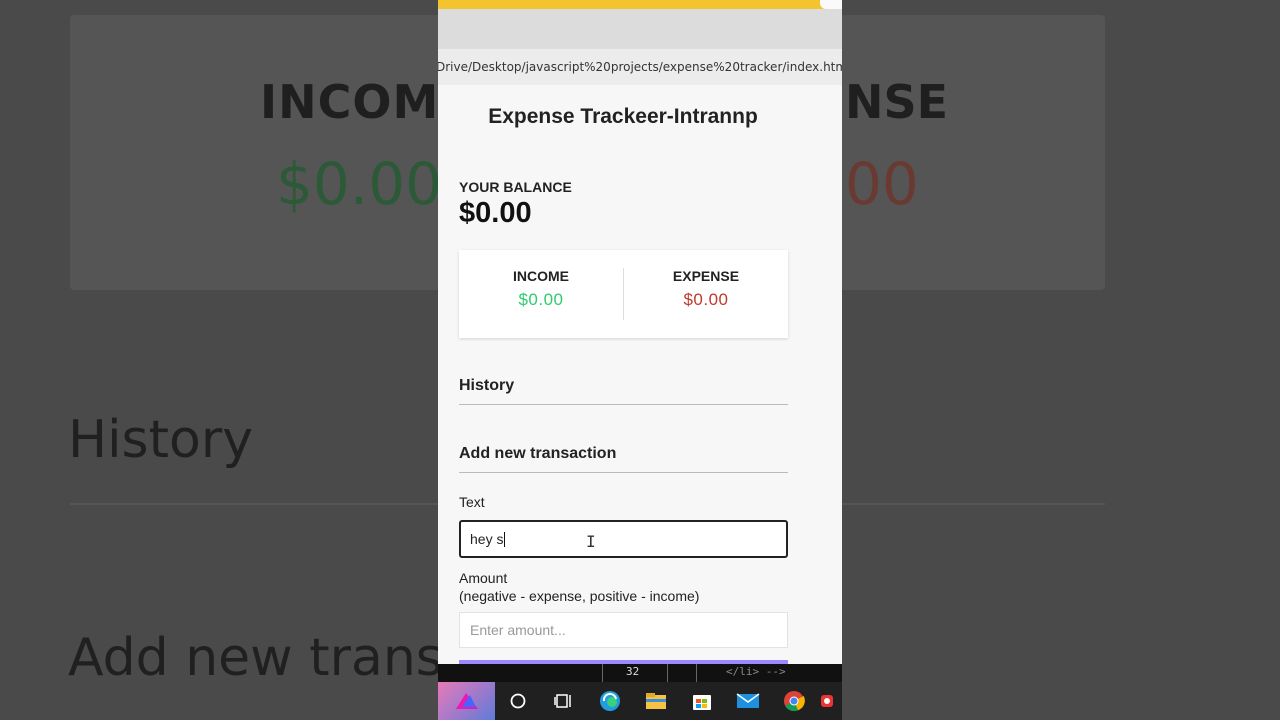  I want to click on background-expense-value: 00, so click(882, 184).